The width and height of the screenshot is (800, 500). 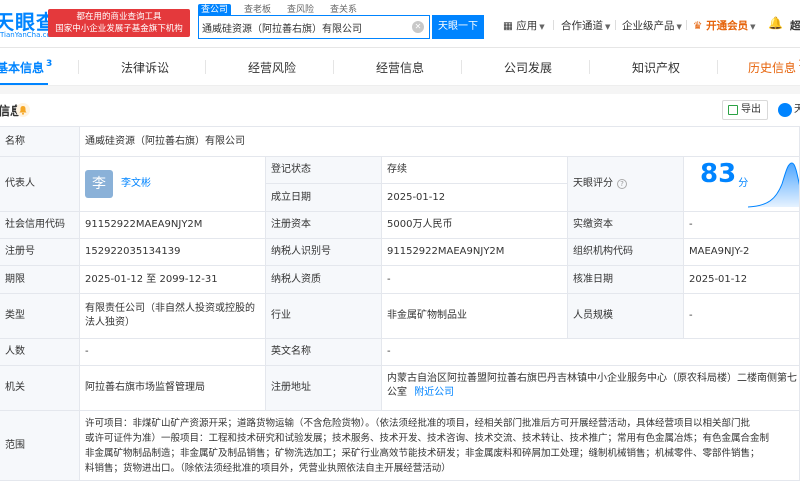 I want to click on taxpayer-qual-label: 纳税人资质, so click(x=324, y=280).